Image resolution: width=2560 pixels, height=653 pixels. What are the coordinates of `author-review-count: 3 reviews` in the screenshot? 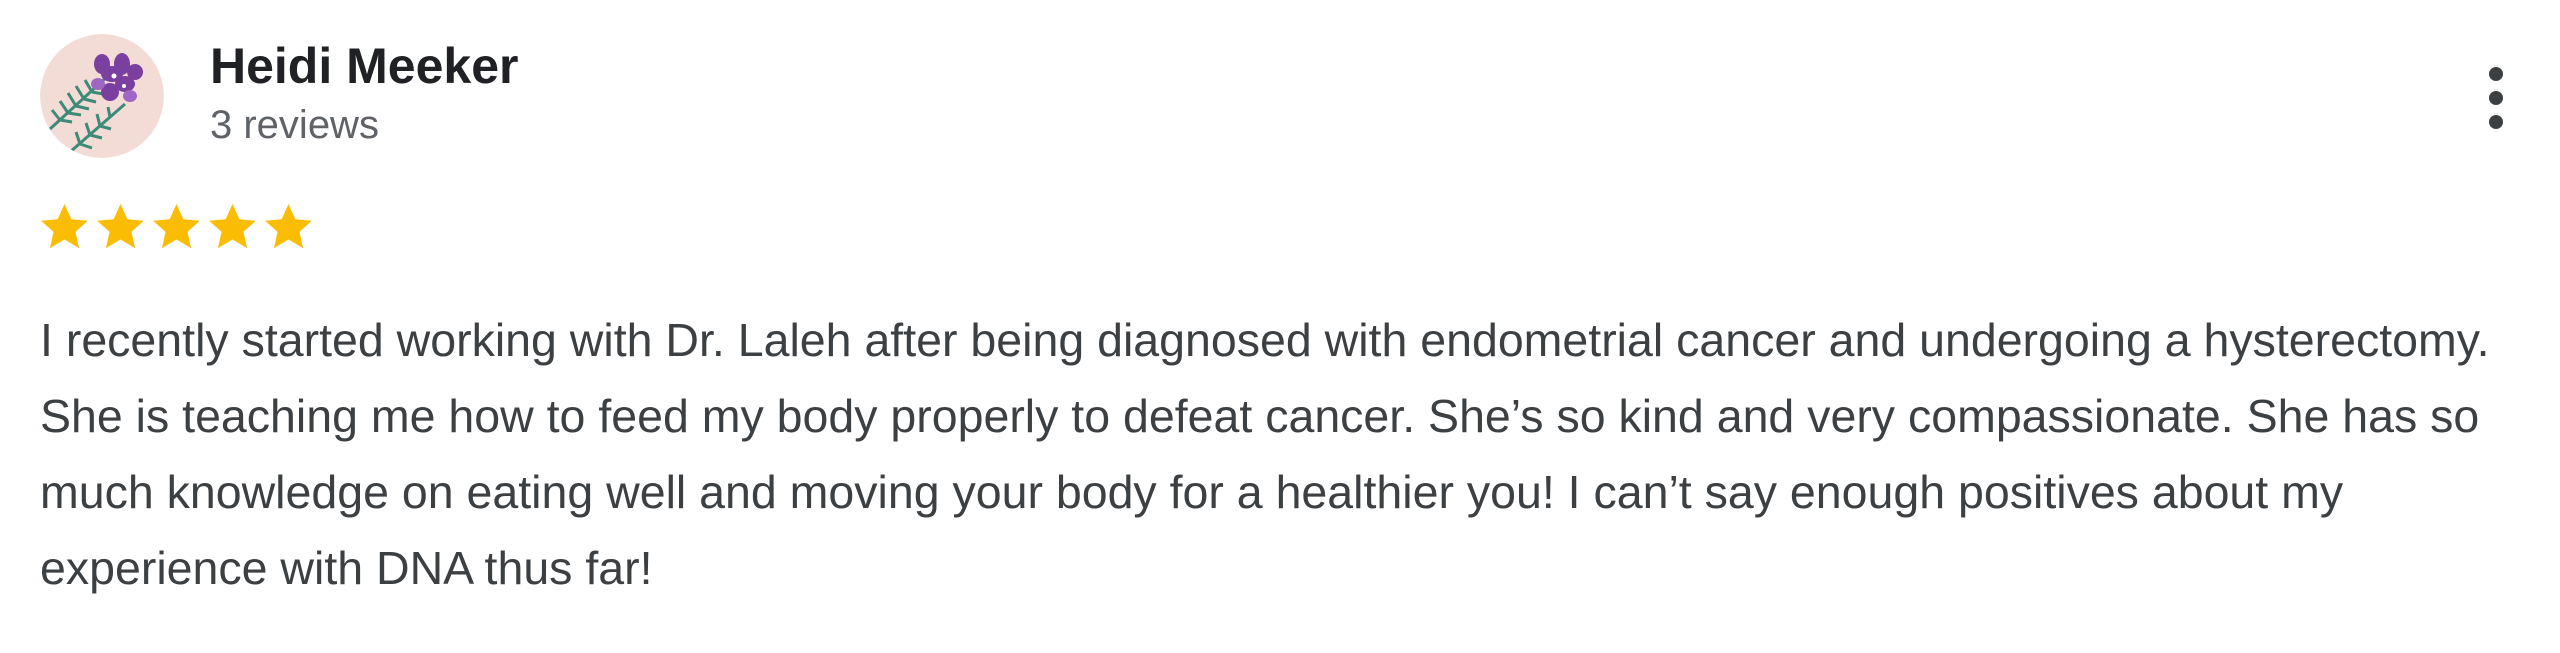 It's located at (294, 125).